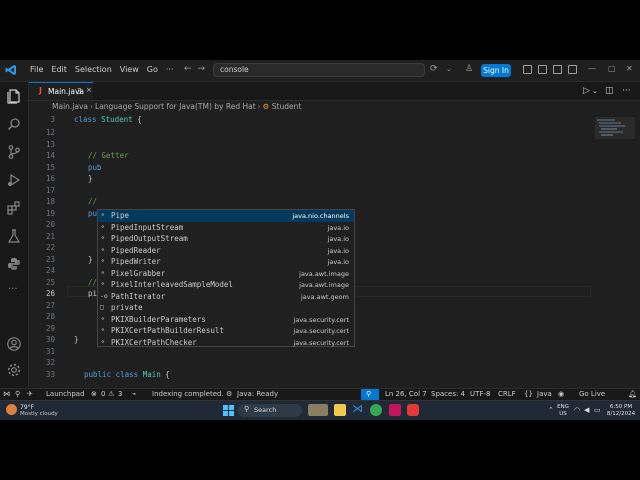 The image size is (640, 480). Describe the element at coordinates (14, 180) in the screenshot. I see `run-debug-icon` at that location.